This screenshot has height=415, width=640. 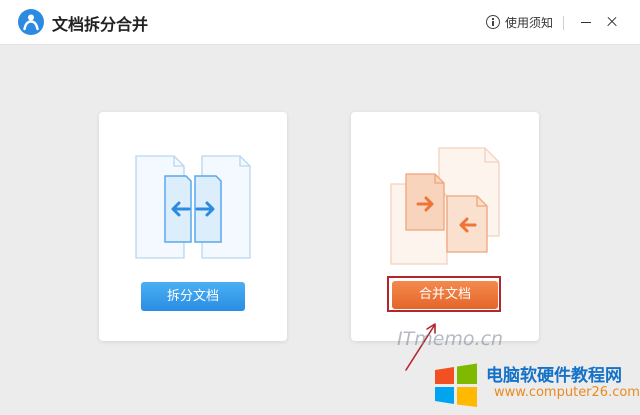 I want to click on app-title: 文档拆分合并, so click(x=100, y=24).